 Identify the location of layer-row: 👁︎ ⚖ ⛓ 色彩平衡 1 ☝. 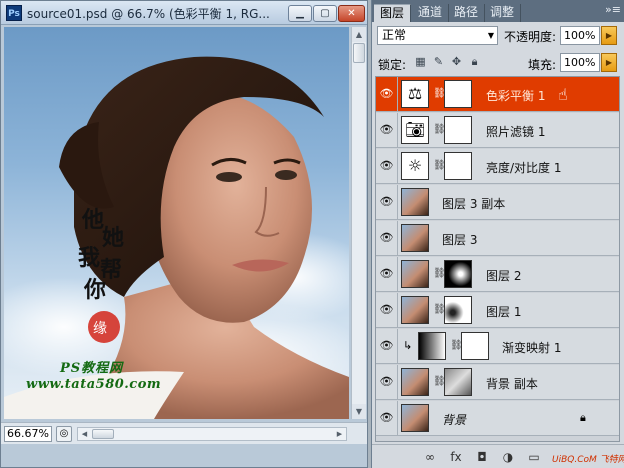
(497, 94).